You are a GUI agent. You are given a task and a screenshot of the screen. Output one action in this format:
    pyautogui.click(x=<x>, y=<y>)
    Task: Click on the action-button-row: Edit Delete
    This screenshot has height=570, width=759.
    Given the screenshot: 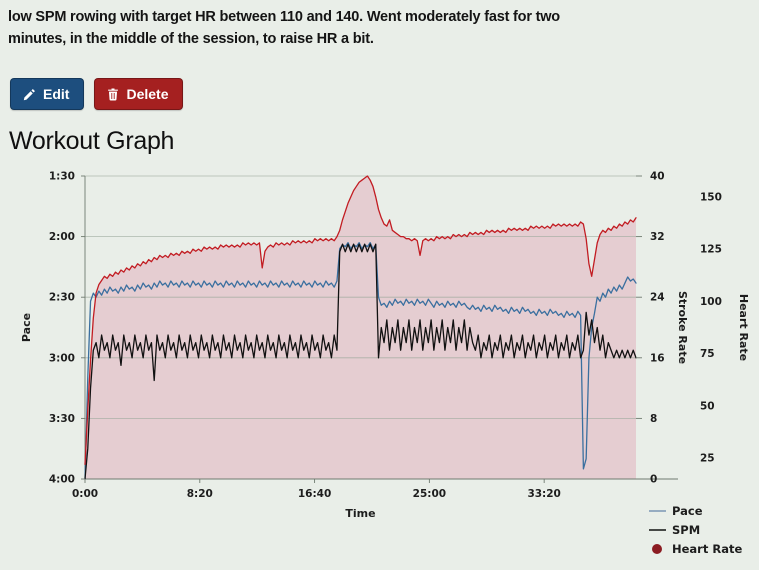 What is the action you would take?
    pyautogui.click(x=97, y=94)
    